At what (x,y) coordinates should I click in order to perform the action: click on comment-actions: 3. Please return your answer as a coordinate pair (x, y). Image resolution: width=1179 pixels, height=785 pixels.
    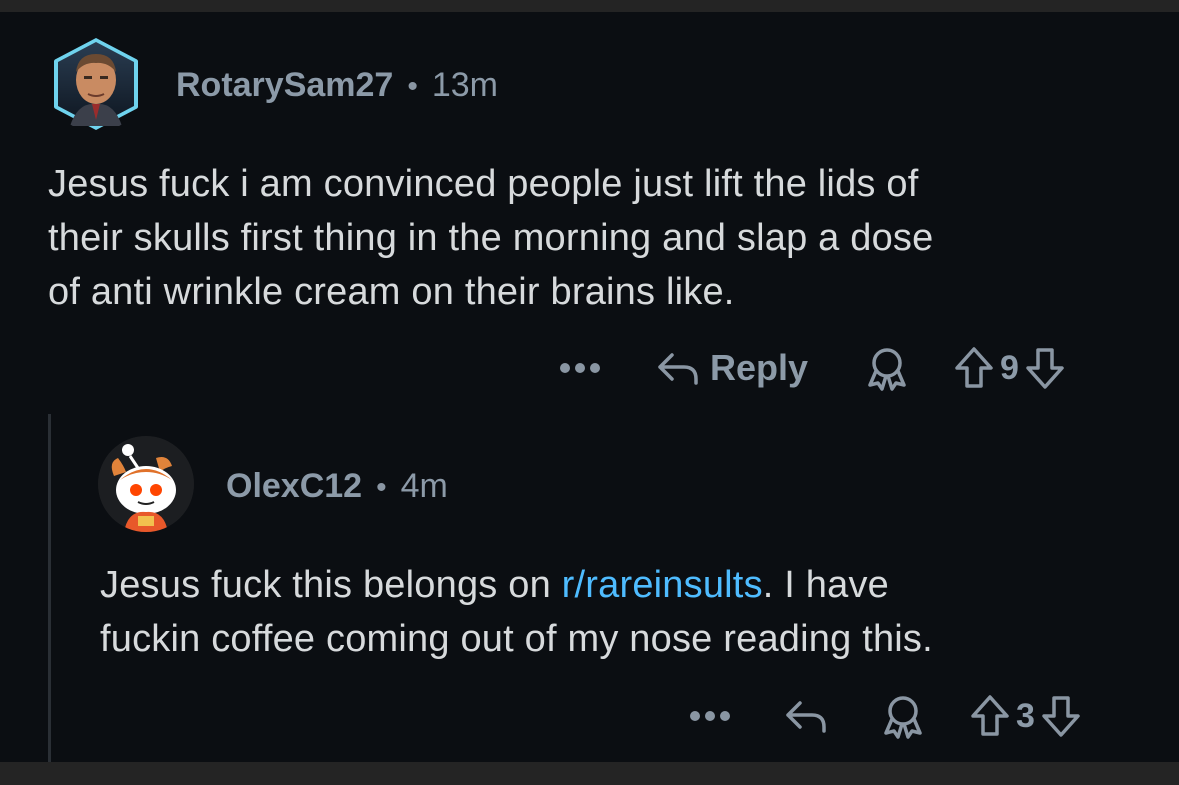
    Looking at the image, I should click on (884, 716).